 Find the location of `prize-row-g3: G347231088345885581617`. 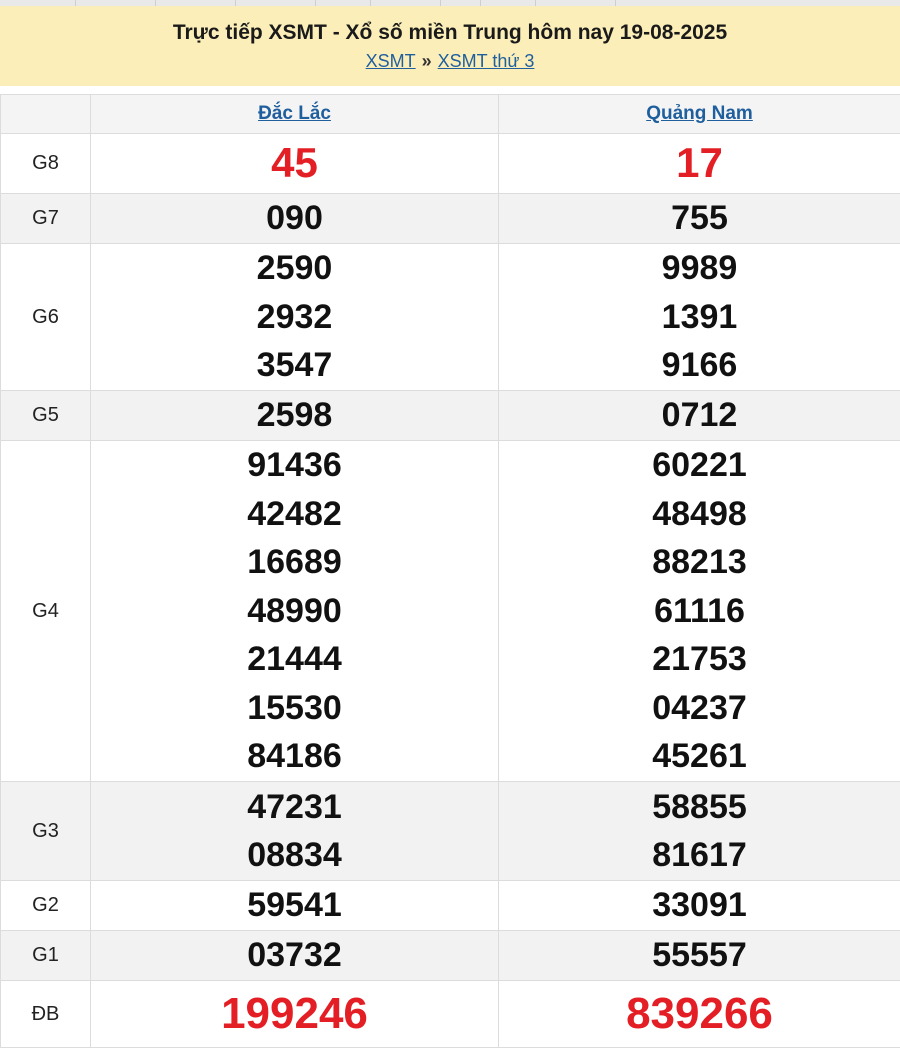

prize-row-g3: G347231088345885581617 is located at coordinates (450, 831).